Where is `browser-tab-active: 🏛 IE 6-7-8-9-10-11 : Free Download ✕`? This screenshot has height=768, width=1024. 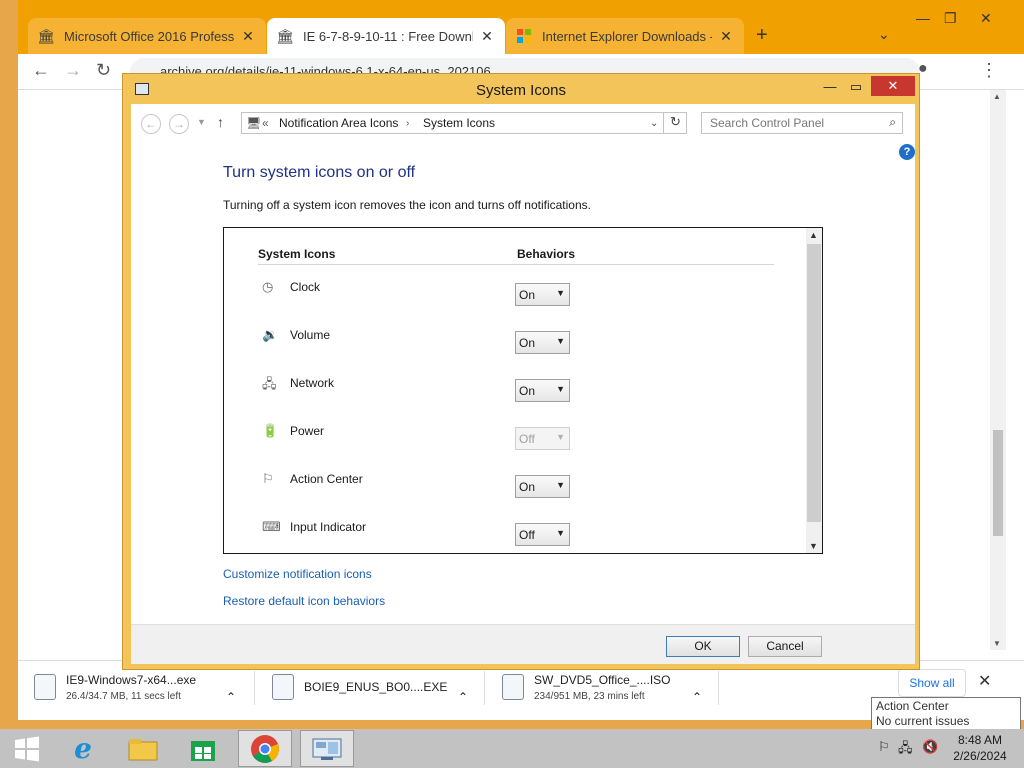
browser-tab-active: 🏛 IE 6-7-8-9-10-11 : Free Download ✕ is located at coordinates (386, 36).